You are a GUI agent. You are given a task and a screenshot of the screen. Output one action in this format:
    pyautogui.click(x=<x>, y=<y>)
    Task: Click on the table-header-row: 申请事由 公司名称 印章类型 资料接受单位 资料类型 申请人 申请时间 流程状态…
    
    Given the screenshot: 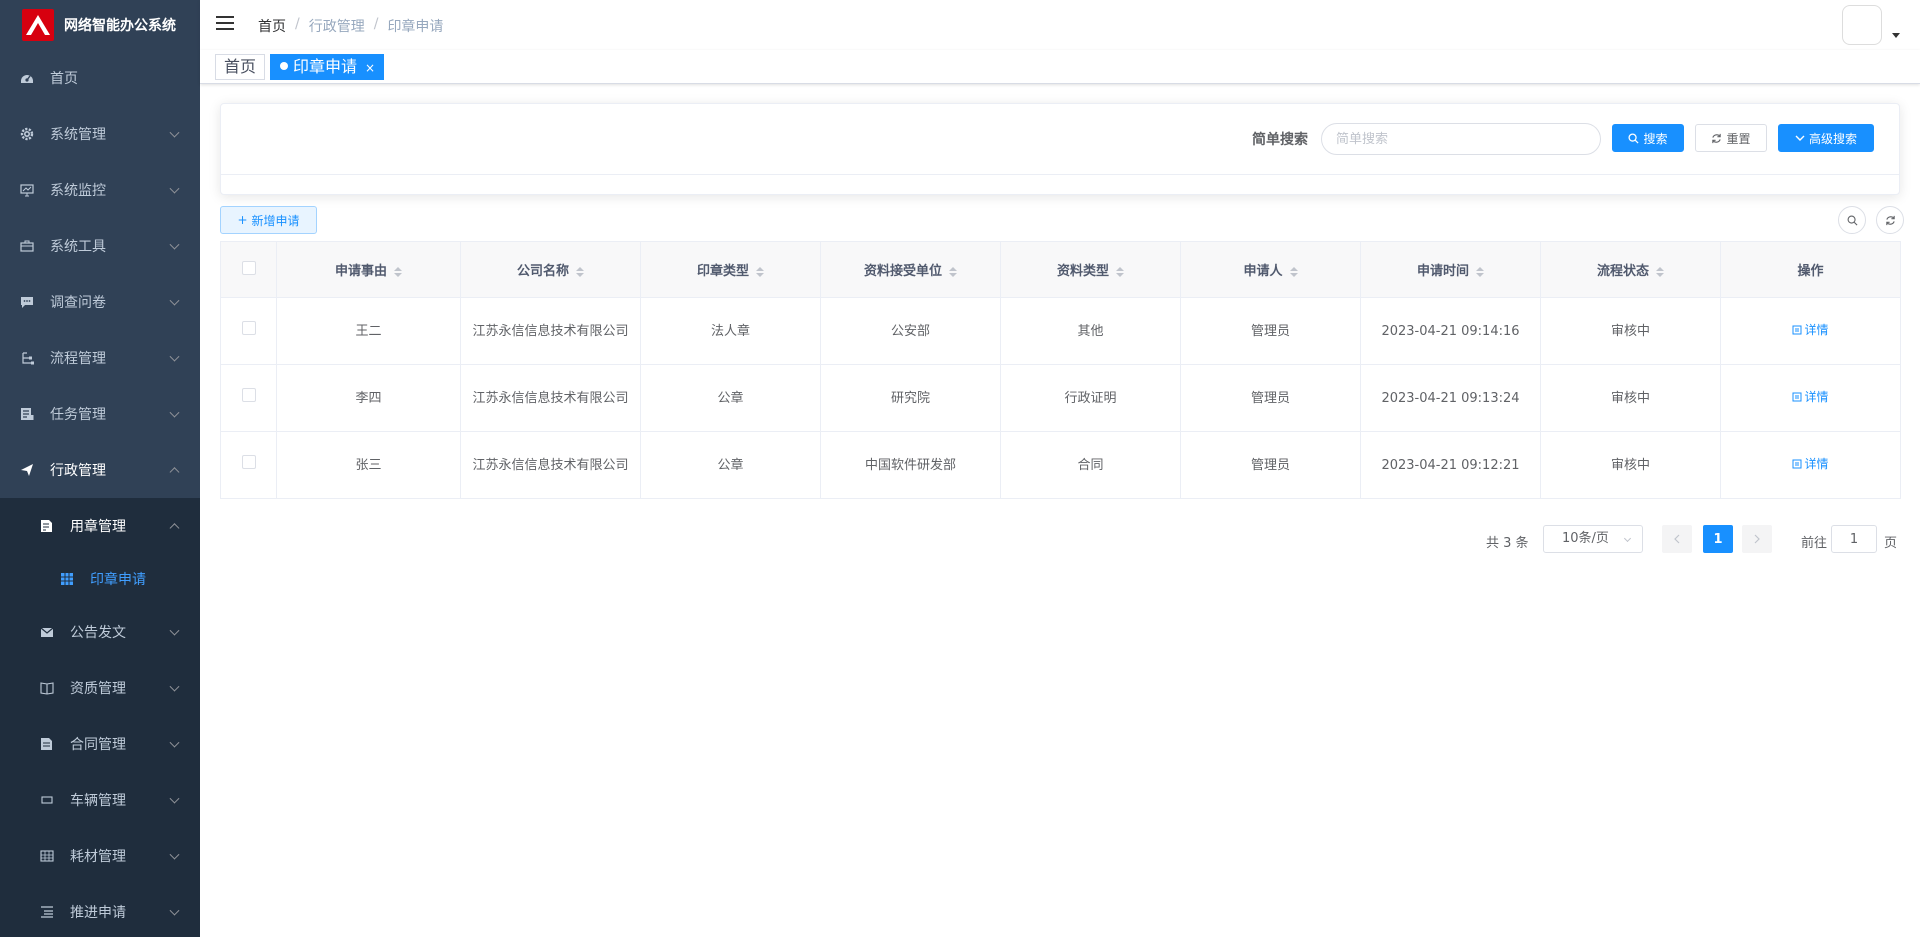 What is the action you would take?
    pyautogui.click(x=1060, y=269)
    